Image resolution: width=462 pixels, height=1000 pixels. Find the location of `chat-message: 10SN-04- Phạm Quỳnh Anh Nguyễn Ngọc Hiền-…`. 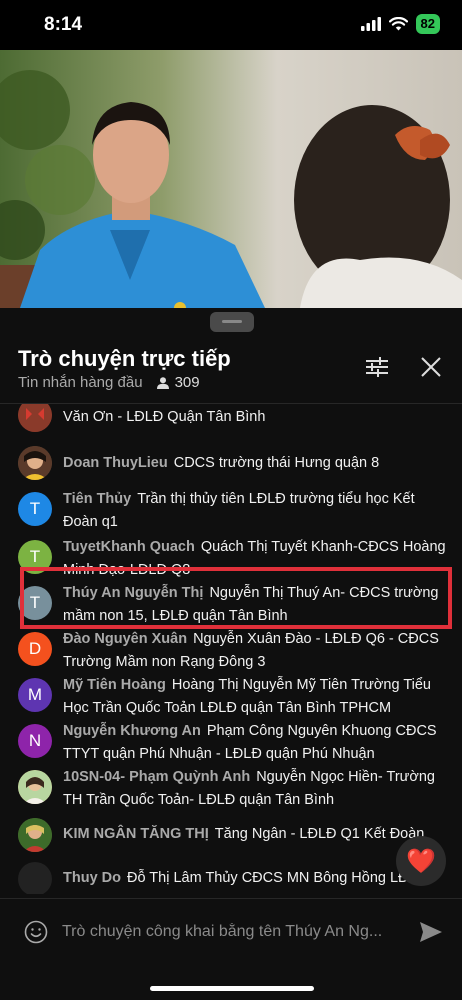

chat-message: 10SN-04- Phạm Quỳnh Anh Nguyễn Ngọc Hiền-… is located at coordinates (233, 793).